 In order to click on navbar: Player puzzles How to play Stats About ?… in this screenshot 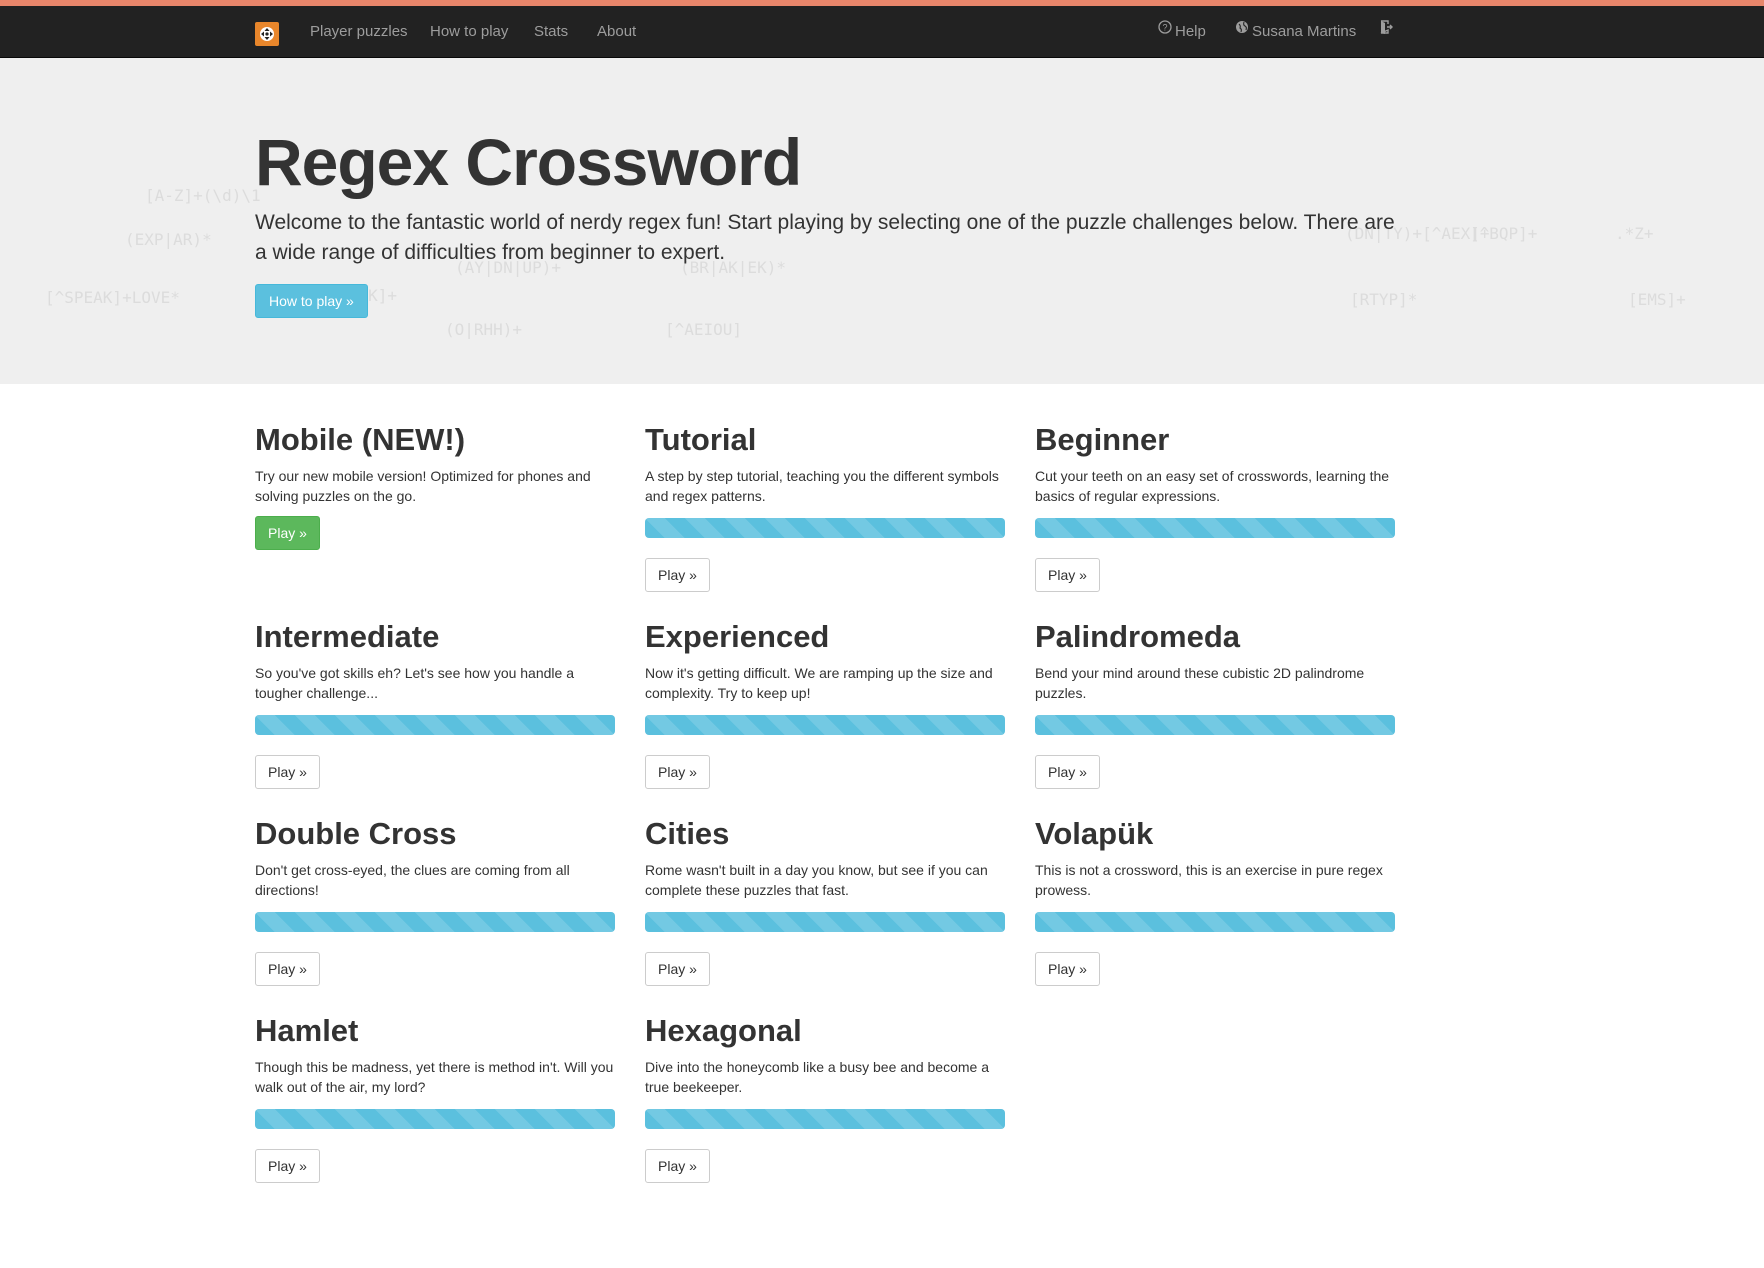, I will do `click(882, 32)`.